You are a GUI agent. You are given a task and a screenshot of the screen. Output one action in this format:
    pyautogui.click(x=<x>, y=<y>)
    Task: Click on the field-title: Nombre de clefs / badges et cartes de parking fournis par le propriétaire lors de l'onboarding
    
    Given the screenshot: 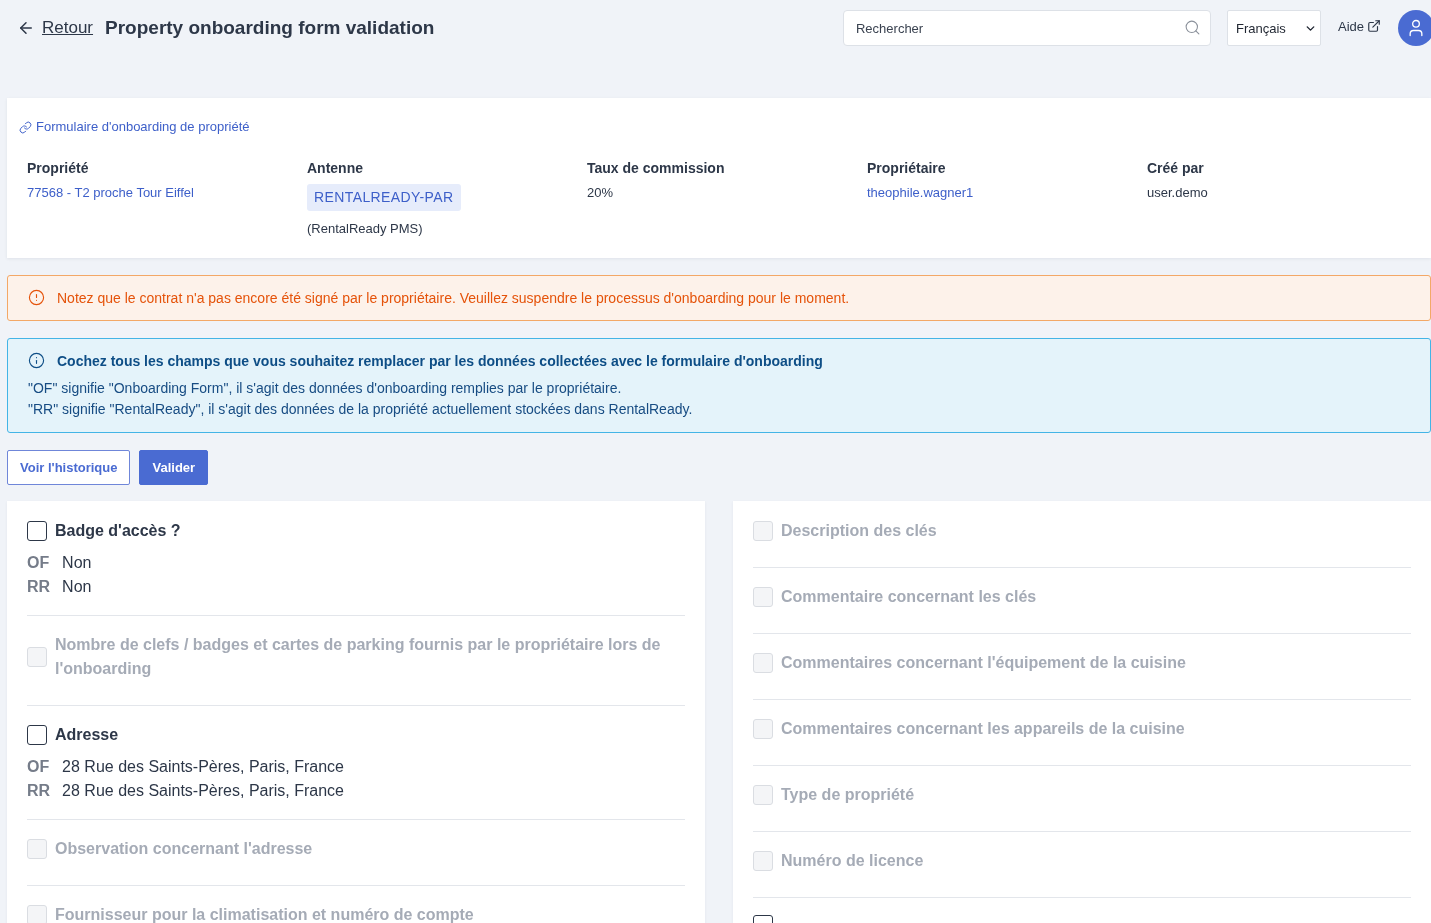 What is the action you would take?
    pyautogui.click(x=358, y=656)
    